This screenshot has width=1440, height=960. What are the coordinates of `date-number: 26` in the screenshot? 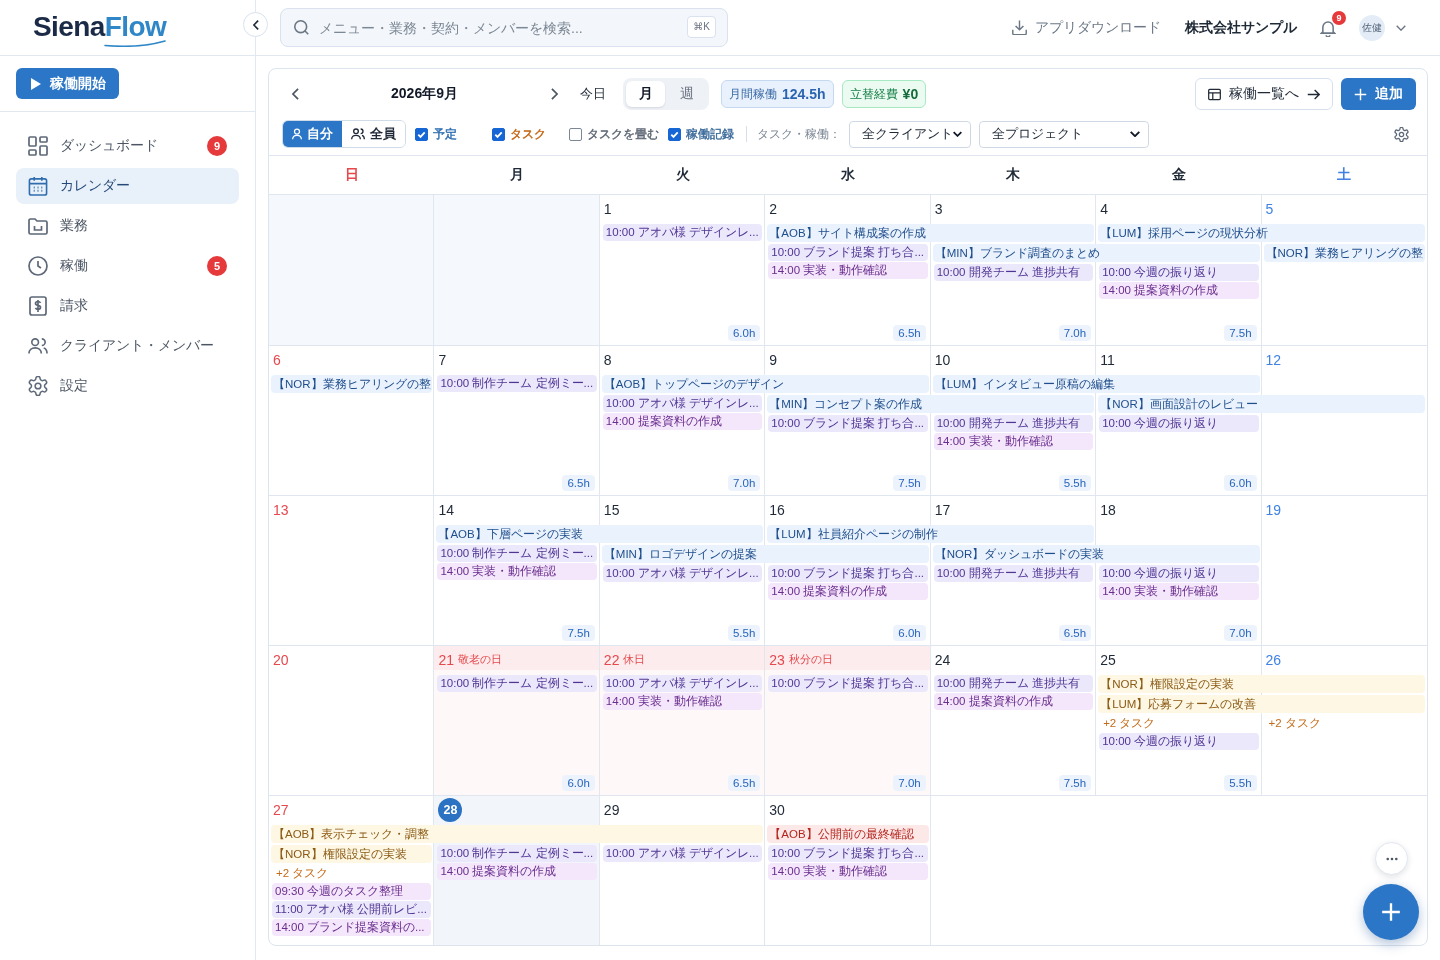 It's located at (1273, 660).